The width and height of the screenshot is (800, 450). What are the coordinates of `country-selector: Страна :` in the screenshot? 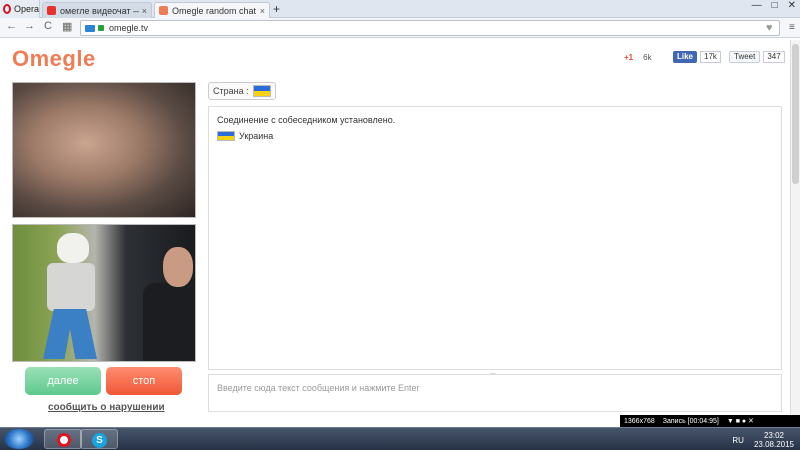 It's located at (242, 91).